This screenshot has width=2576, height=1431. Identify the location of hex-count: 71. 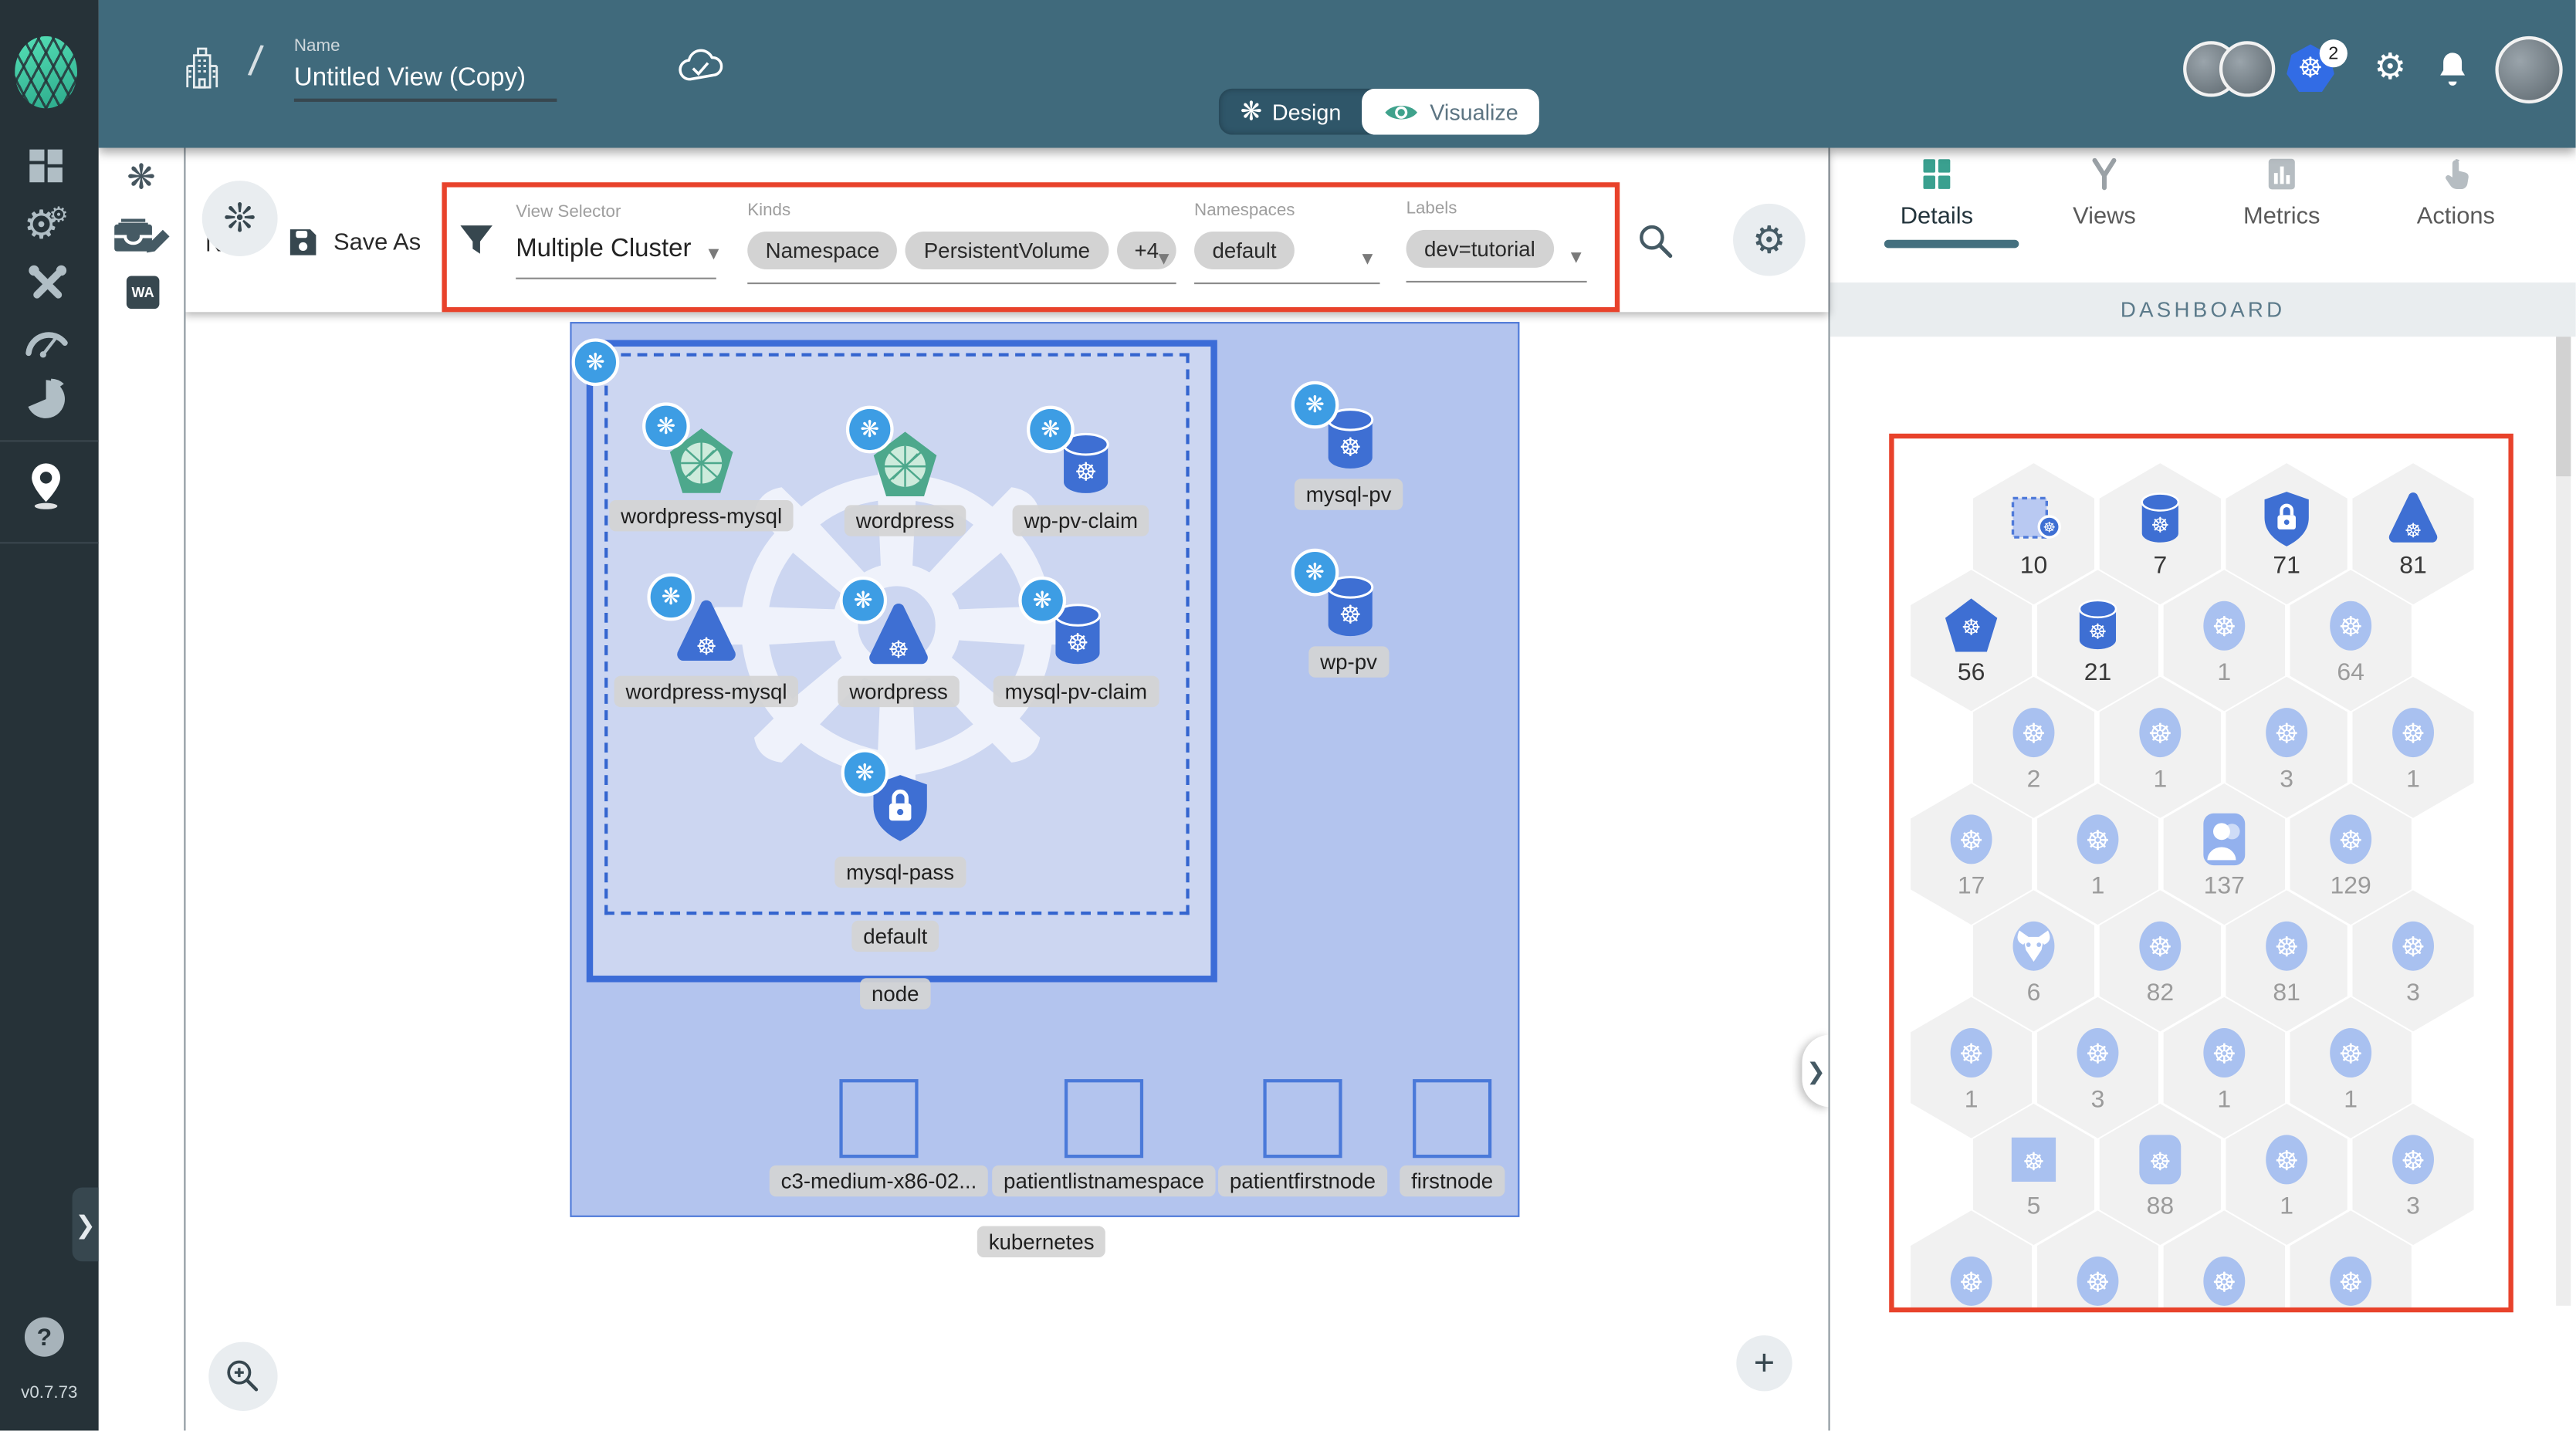
(2286, 566).